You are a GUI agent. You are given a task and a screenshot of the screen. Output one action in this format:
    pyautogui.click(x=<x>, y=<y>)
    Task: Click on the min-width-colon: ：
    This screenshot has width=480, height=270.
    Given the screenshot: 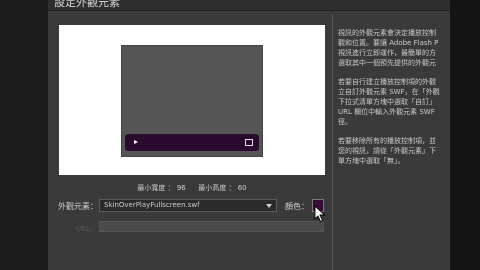 What is the action you would take?
    pyautogui.click(x=171, y=188)
    